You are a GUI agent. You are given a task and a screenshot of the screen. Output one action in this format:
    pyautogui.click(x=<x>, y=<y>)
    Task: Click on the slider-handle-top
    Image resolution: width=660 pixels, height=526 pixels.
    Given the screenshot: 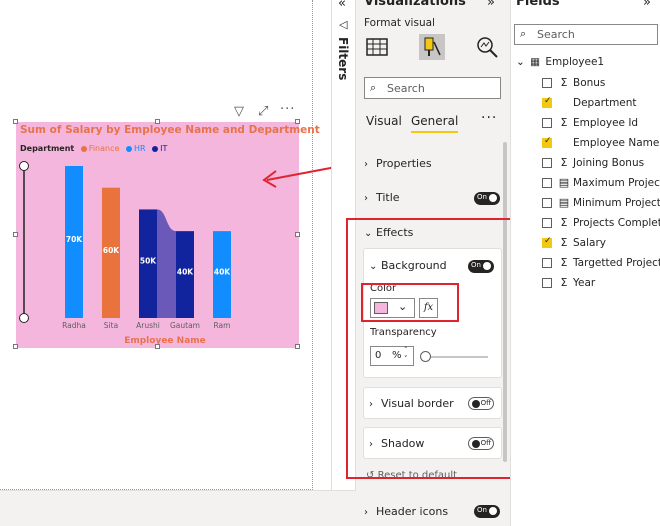 What is the action you would take?
    pyautogui.click(x=24, y=166)
    